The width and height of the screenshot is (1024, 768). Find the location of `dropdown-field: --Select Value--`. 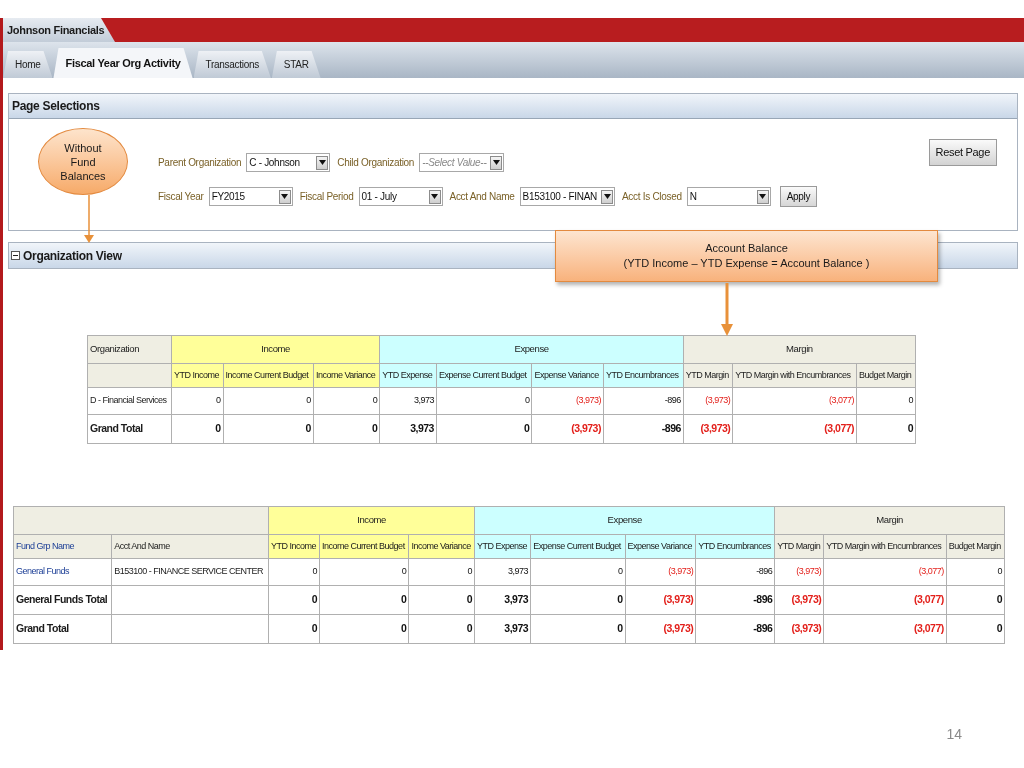

dropdown-field: --Select Value-- is located at coordinates (462, 162).